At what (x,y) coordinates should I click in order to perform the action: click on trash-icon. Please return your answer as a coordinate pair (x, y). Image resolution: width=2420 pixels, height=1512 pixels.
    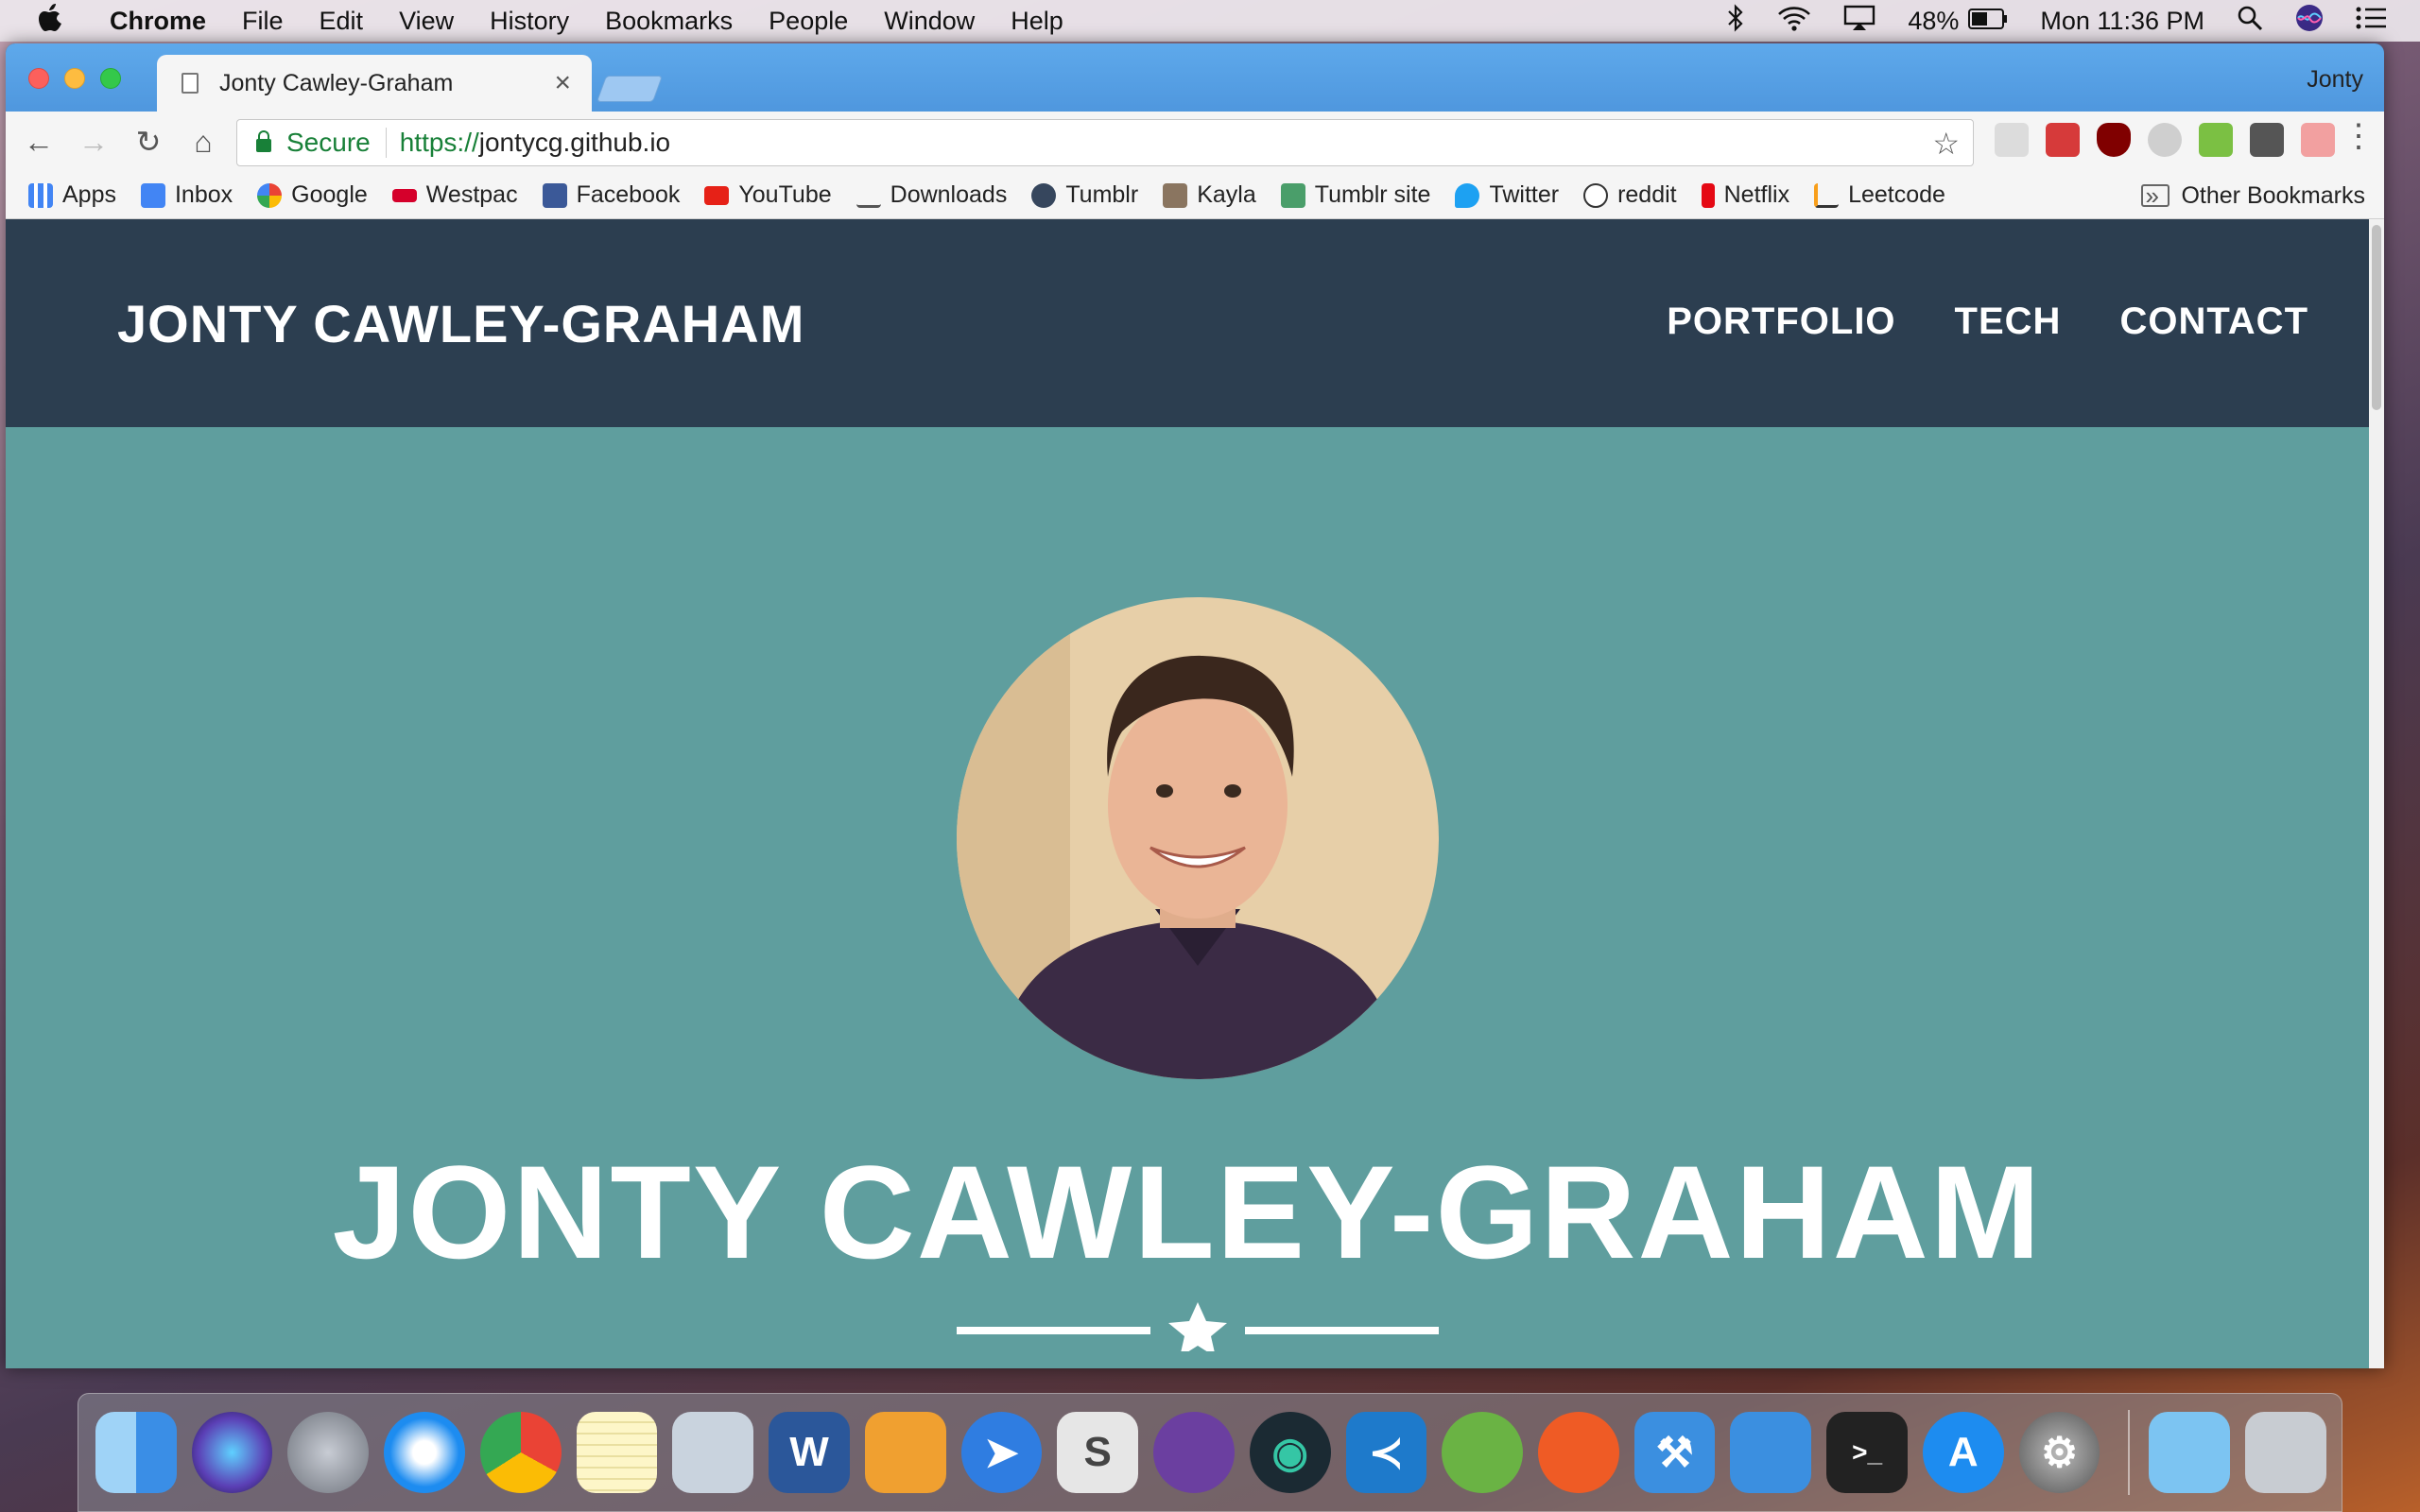
    Looking at the image, I should click on (2285, 1452).